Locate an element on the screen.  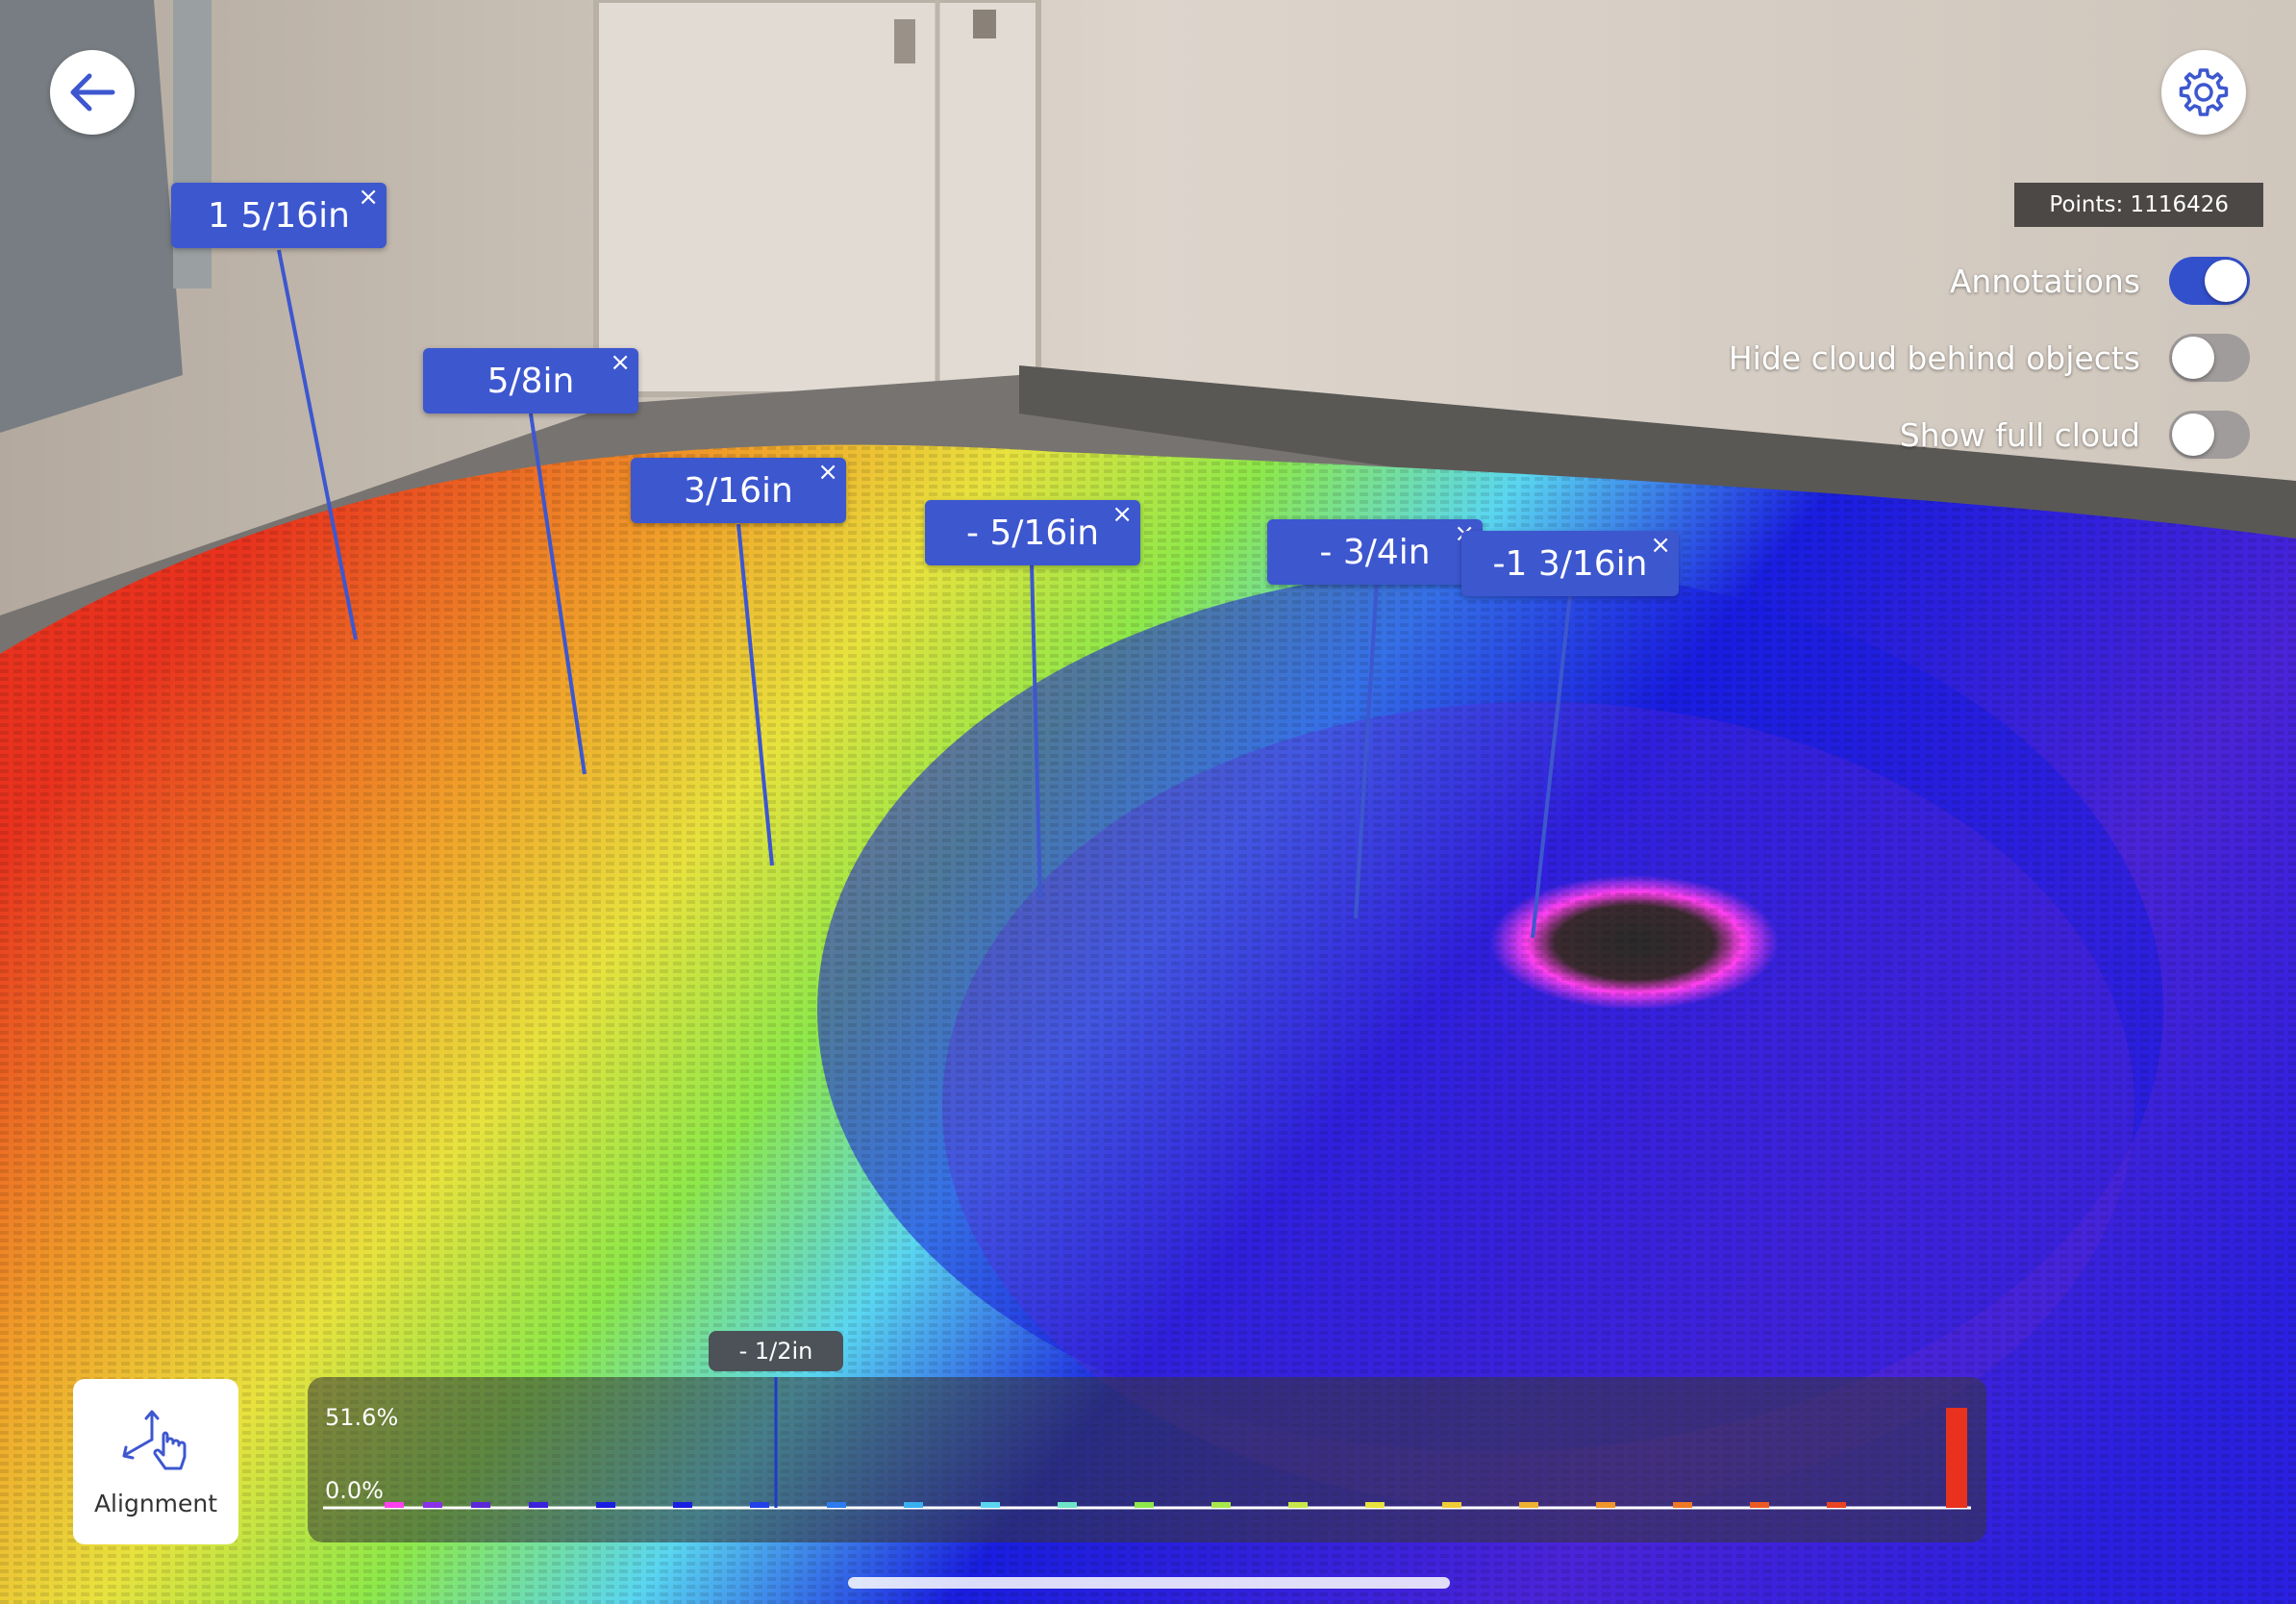
annotation-label: 3/16in × is located at coordinates (738, 490).